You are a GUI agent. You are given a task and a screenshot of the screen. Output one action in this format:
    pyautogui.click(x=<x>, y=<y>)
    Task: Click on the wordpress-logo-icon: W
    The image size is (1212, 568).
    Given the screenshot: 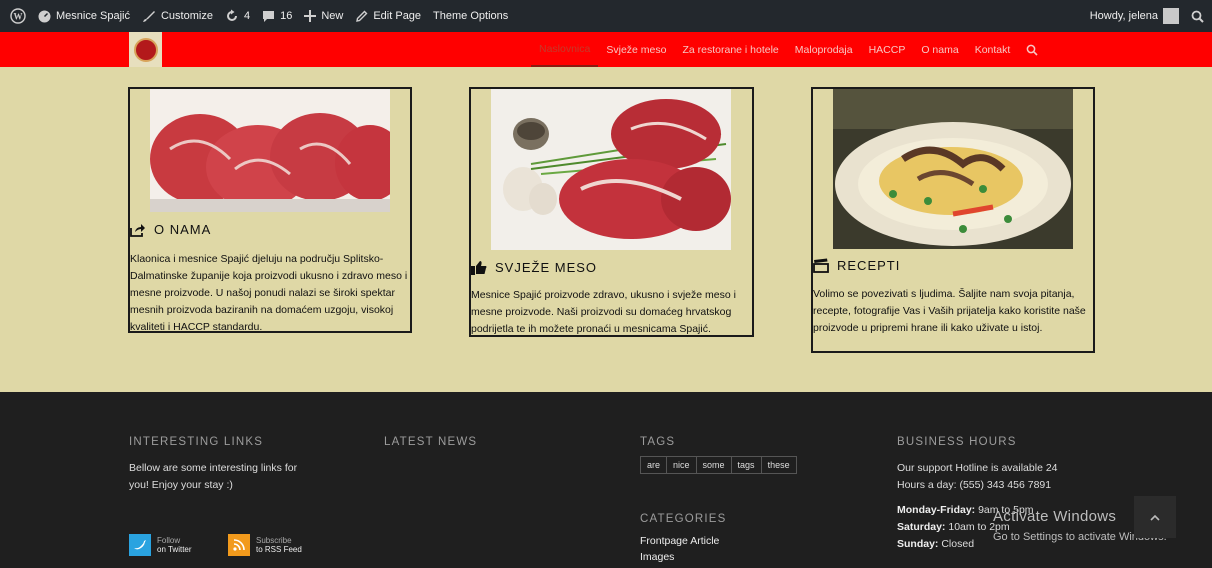 What is the action you would take?
    pyautogui.click(x=16, y=16)
    